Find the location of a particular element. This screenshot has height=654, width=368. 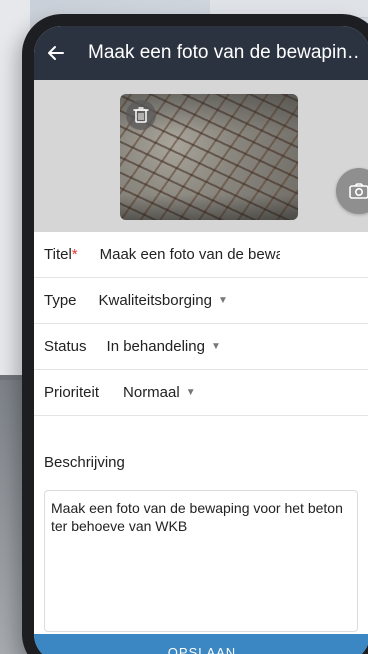

trash-icon is located at coordinates (141, 115).